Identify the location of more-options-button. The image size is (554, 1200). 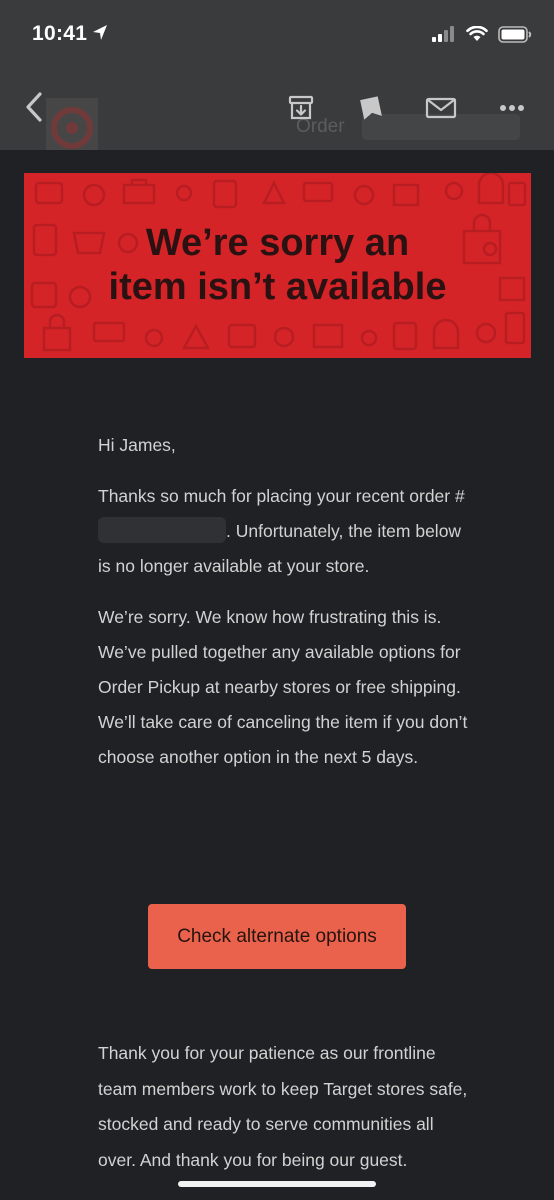
(512, 108).